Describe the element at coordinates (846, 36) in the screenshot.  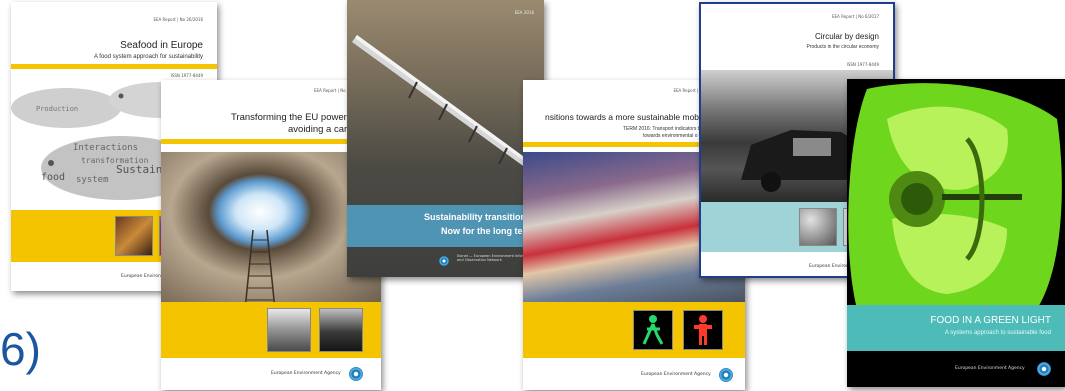
I see `report-title: Circular by design` at that location.